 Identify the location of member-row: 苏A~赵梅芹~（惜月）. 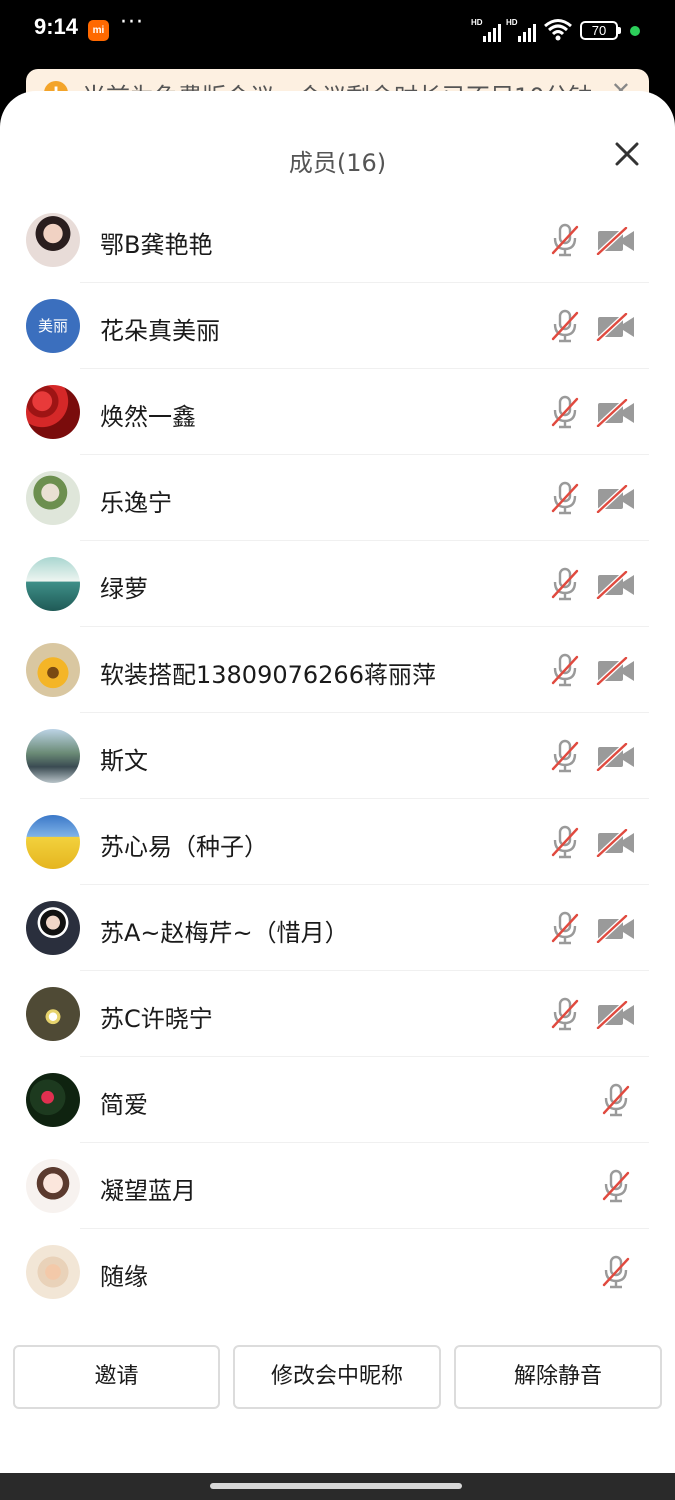
(337, 928).